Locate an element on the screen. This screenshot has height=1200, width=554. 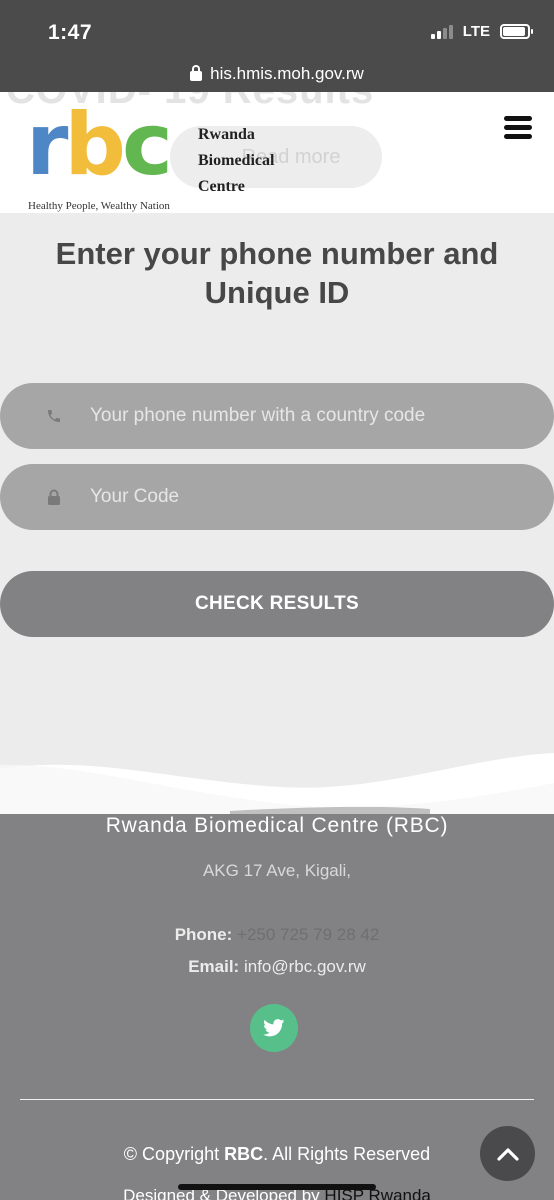
status-bar: 1:47 LTE is located at coordinates (277, 28).